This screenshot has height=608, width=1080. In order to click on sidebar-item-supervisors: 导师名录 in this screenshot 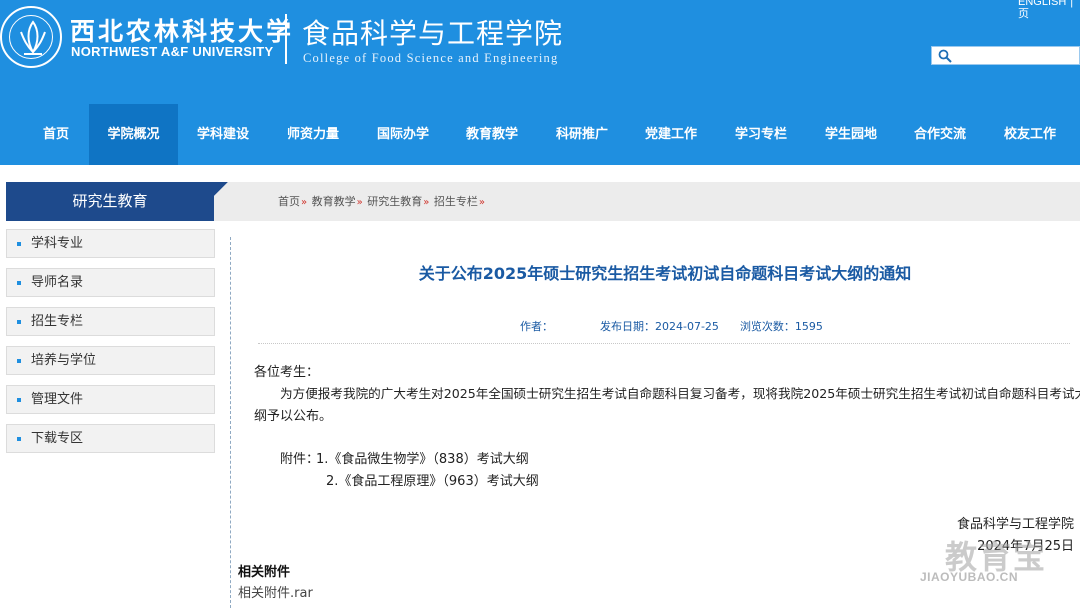, I will do `click(110, 282)`.